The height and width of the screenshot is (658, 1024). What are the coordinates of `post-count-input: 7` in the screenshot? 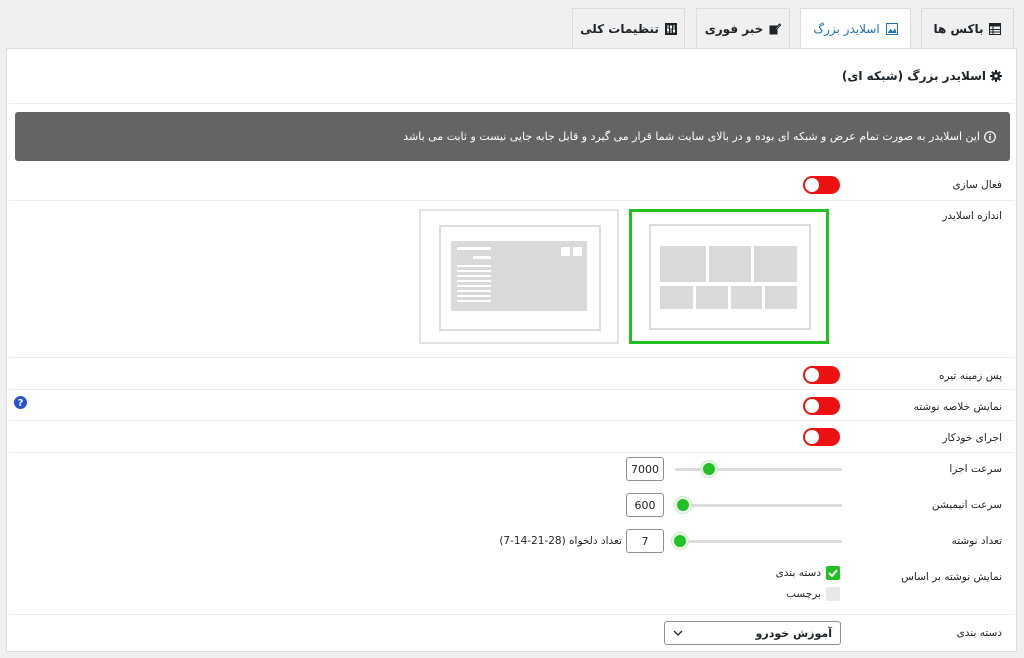 It's located at (645, 541).